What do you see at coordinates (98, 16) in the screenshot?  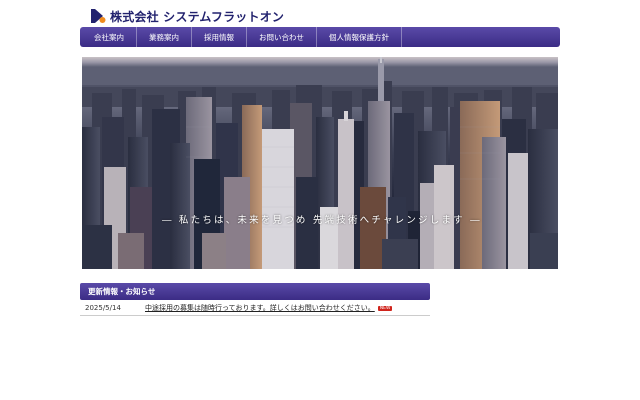 I see `company-logo-icon` at bounding box center [98, 16].